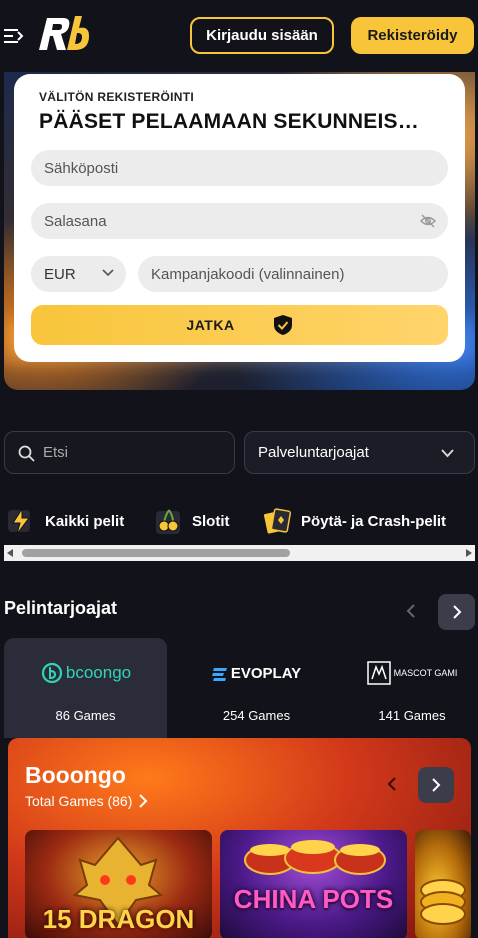 The image size is (478, 938). What do you see at coordinates (313, 452) in the screenshot?
I see `provider-select-label: Palveluntarjoajat` at bounding box center [313, 452].